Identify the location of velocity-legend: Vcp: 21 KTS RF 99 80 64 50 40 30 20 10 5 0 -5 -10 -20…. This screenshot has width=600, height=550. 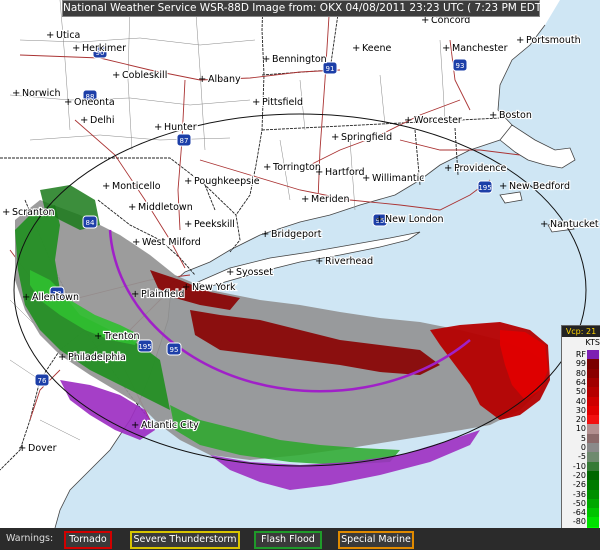
(580, 436).